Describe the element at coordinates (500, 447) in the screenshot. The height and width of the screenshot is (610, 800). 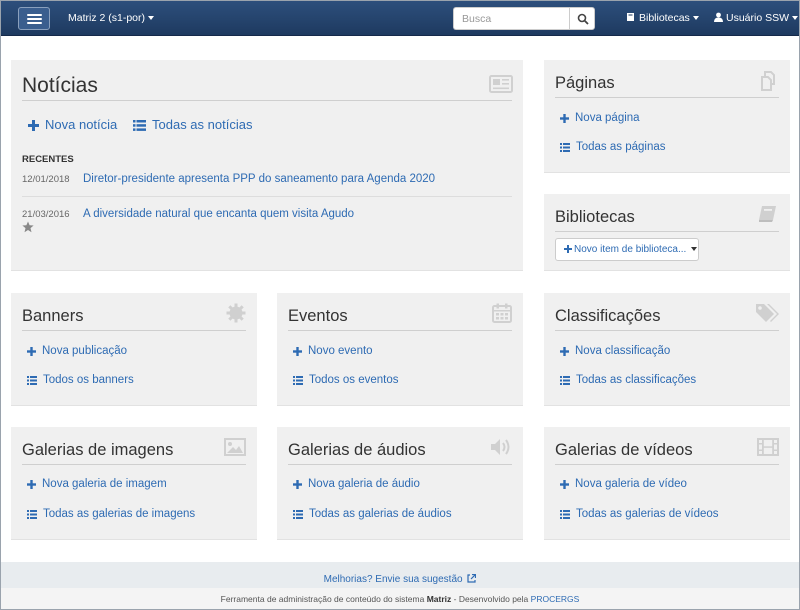
I see `volume-icon` at that location.